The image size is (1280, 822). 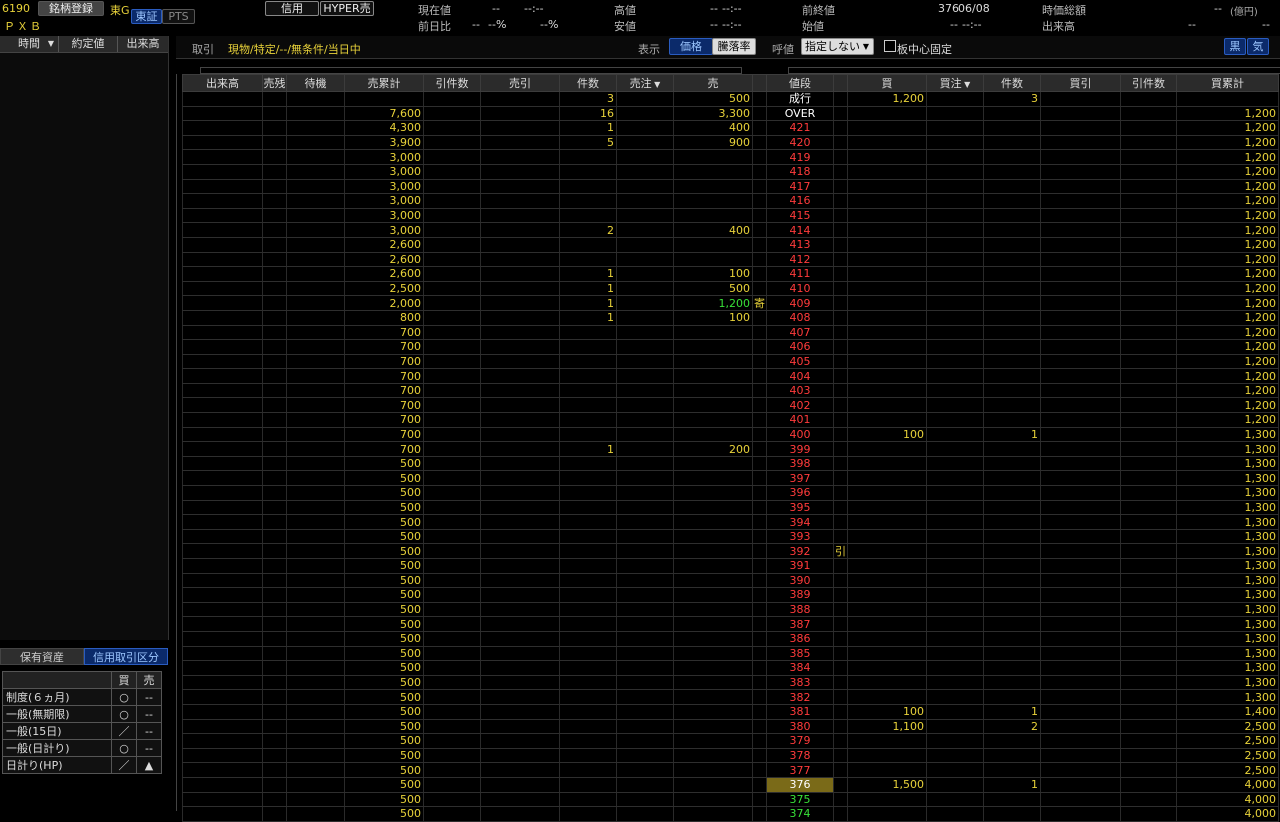 I want to click on book-row: 500 374 4,000, so click(x=730, y=814).